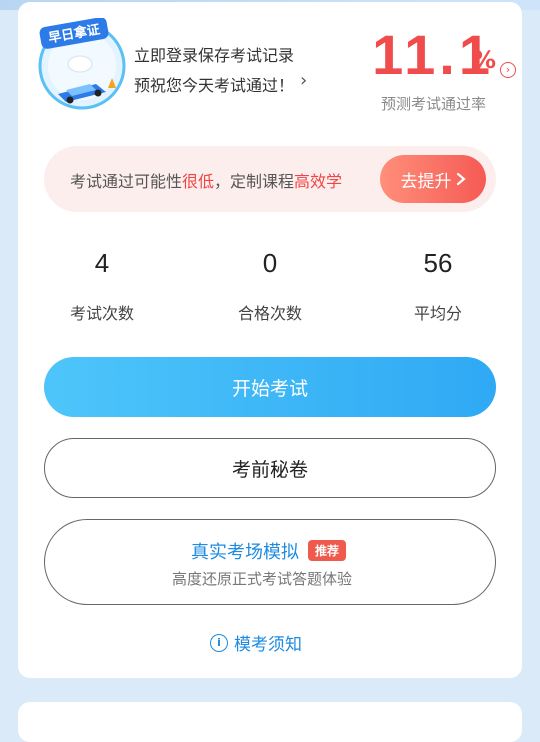  I want to click on login-prompt: 立即登录保存考试记录, so click(214, 54).